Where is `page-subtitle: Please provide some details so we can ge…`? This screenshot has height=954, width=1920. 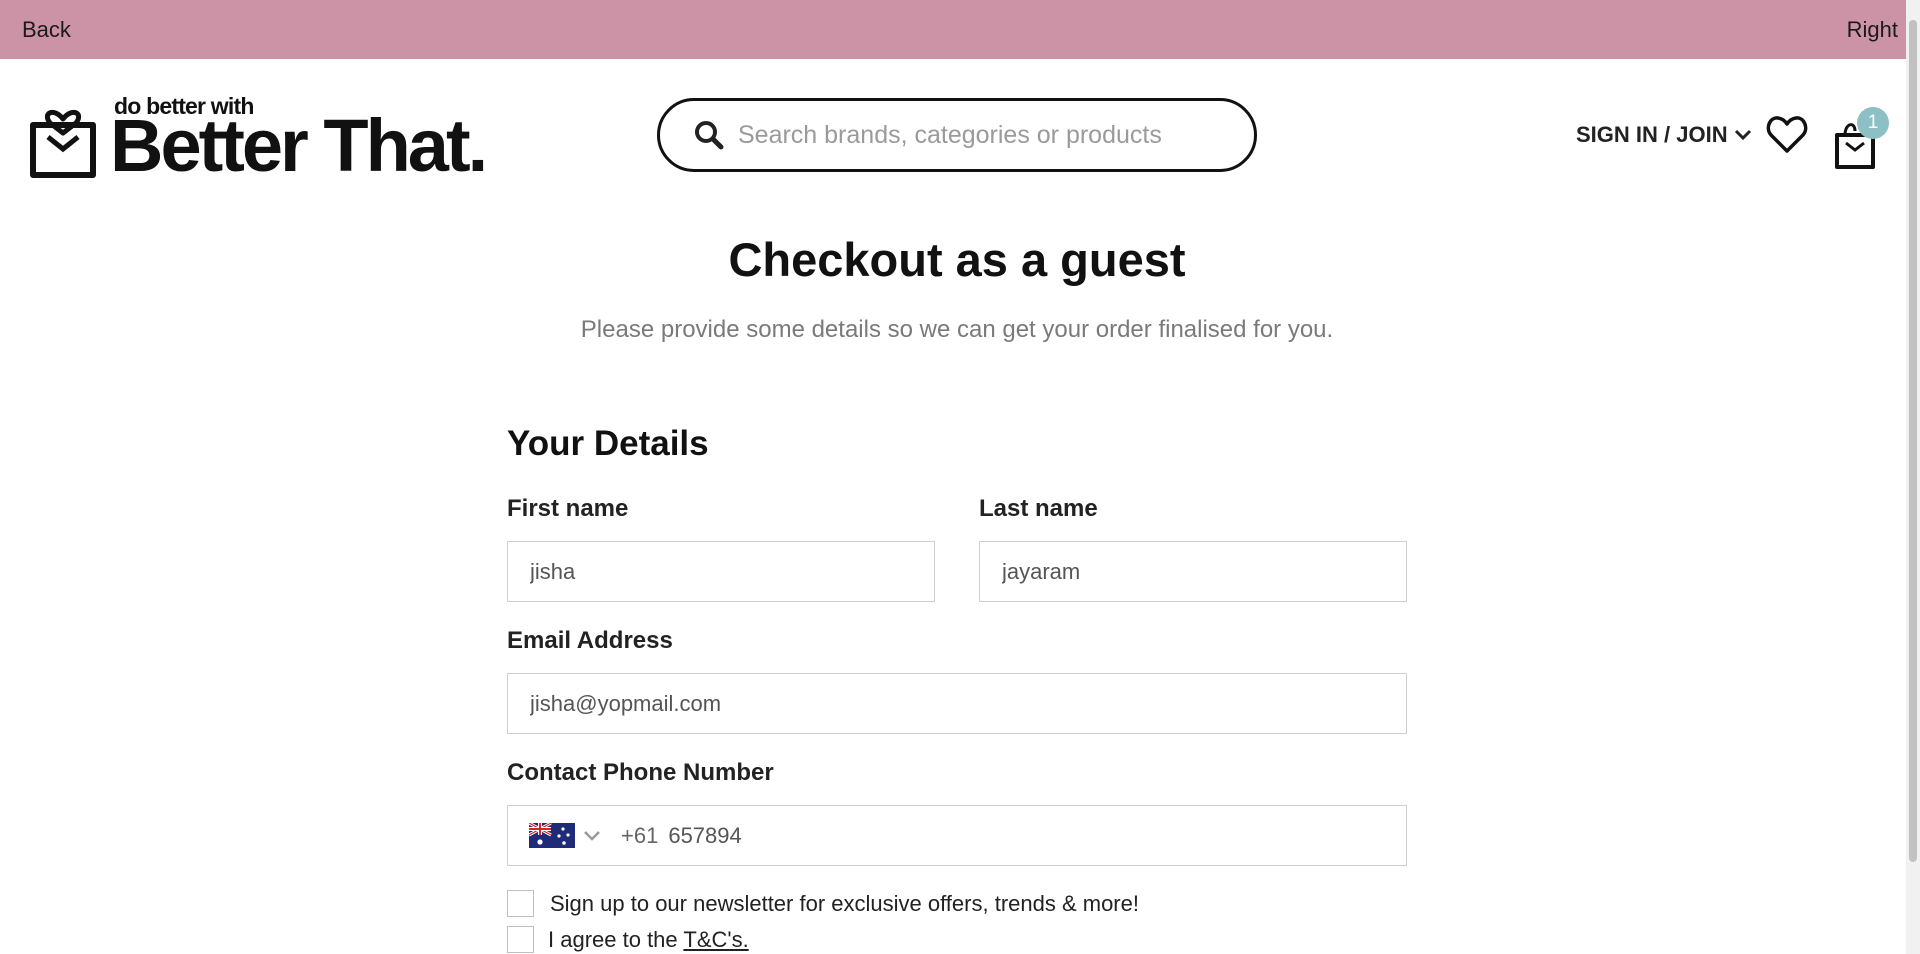
page-subtitle: Please provide some details so we can ge… is located at coordinates (957, 329).